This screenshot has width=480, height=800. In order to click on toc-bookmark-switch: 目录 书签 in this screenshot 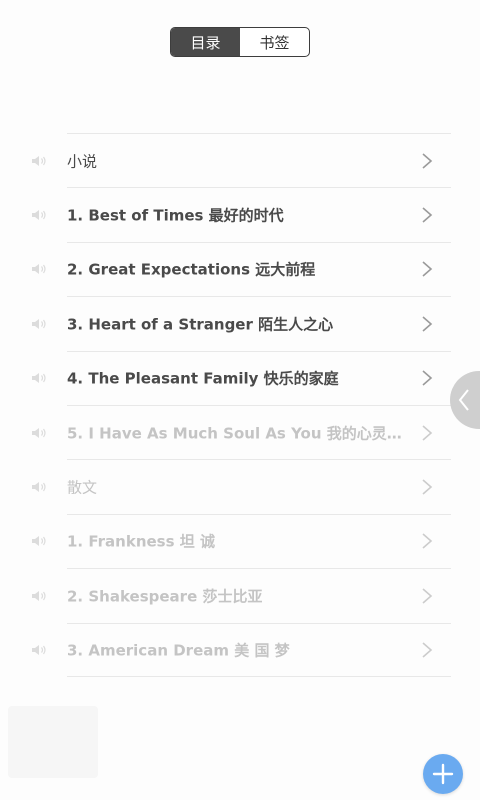, I will do `click(240, 42)`.